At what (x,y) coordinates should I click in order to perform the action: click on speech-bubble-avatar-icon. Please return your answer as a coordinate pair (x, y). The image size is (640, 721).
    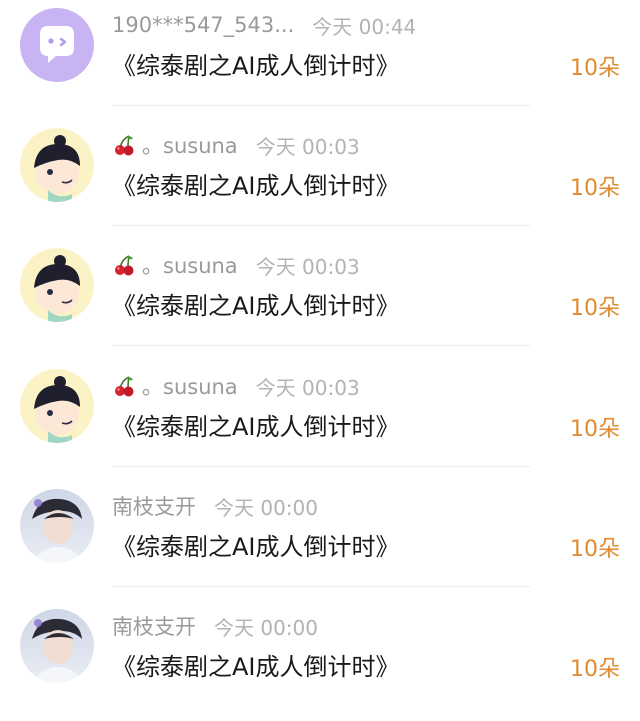
    Looking at the image, I should click on (57, 45).